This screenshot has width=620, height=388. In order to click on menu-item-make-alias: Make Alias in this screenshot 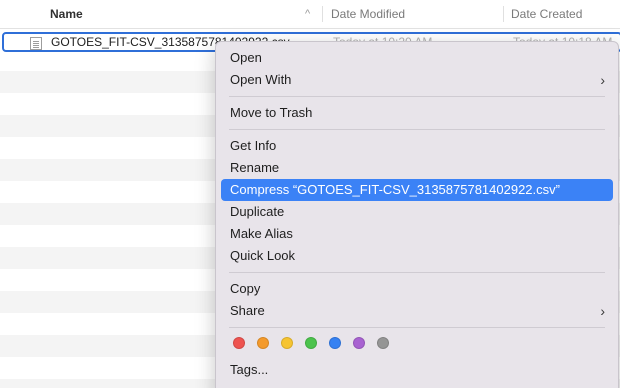, I will do `click(417, 234)`.